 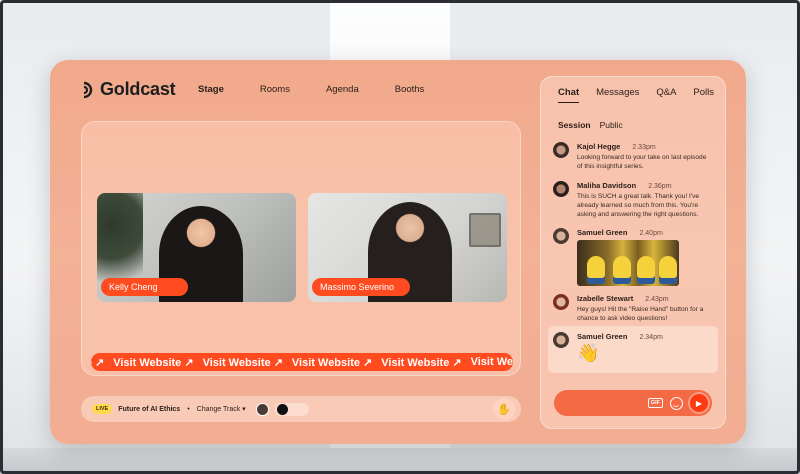 What do you see at coordinates (703, 95) in the screenshot?
I see `tab-polls: Polls` at bounding box center [703, 95].